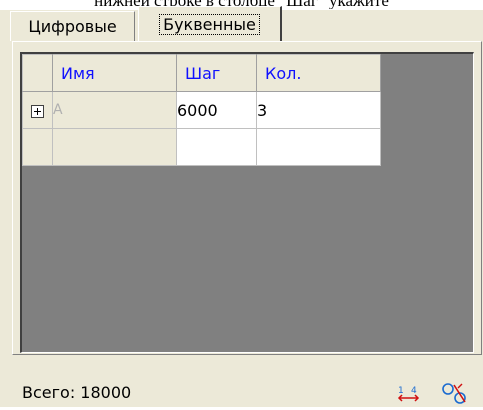  Describe the element at coordinates (114, 110) in the screenshot. I see `cell-name: А` at that location.